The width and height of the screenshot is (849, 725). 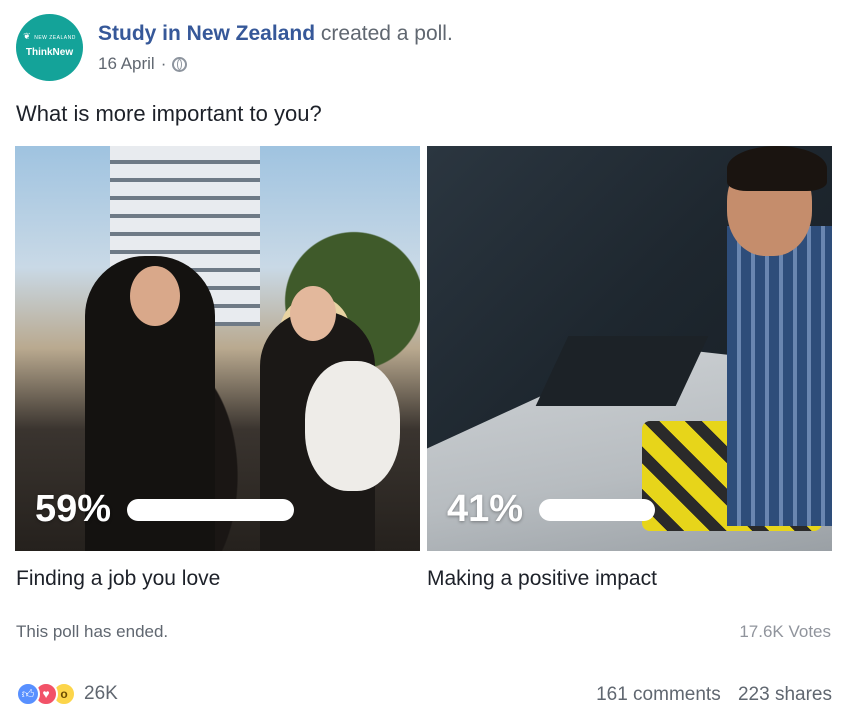 What do you see at coordinates (658, 694) in the screenshot?
I see `comments-link: 161 comments` at bounding box center [658, 694].